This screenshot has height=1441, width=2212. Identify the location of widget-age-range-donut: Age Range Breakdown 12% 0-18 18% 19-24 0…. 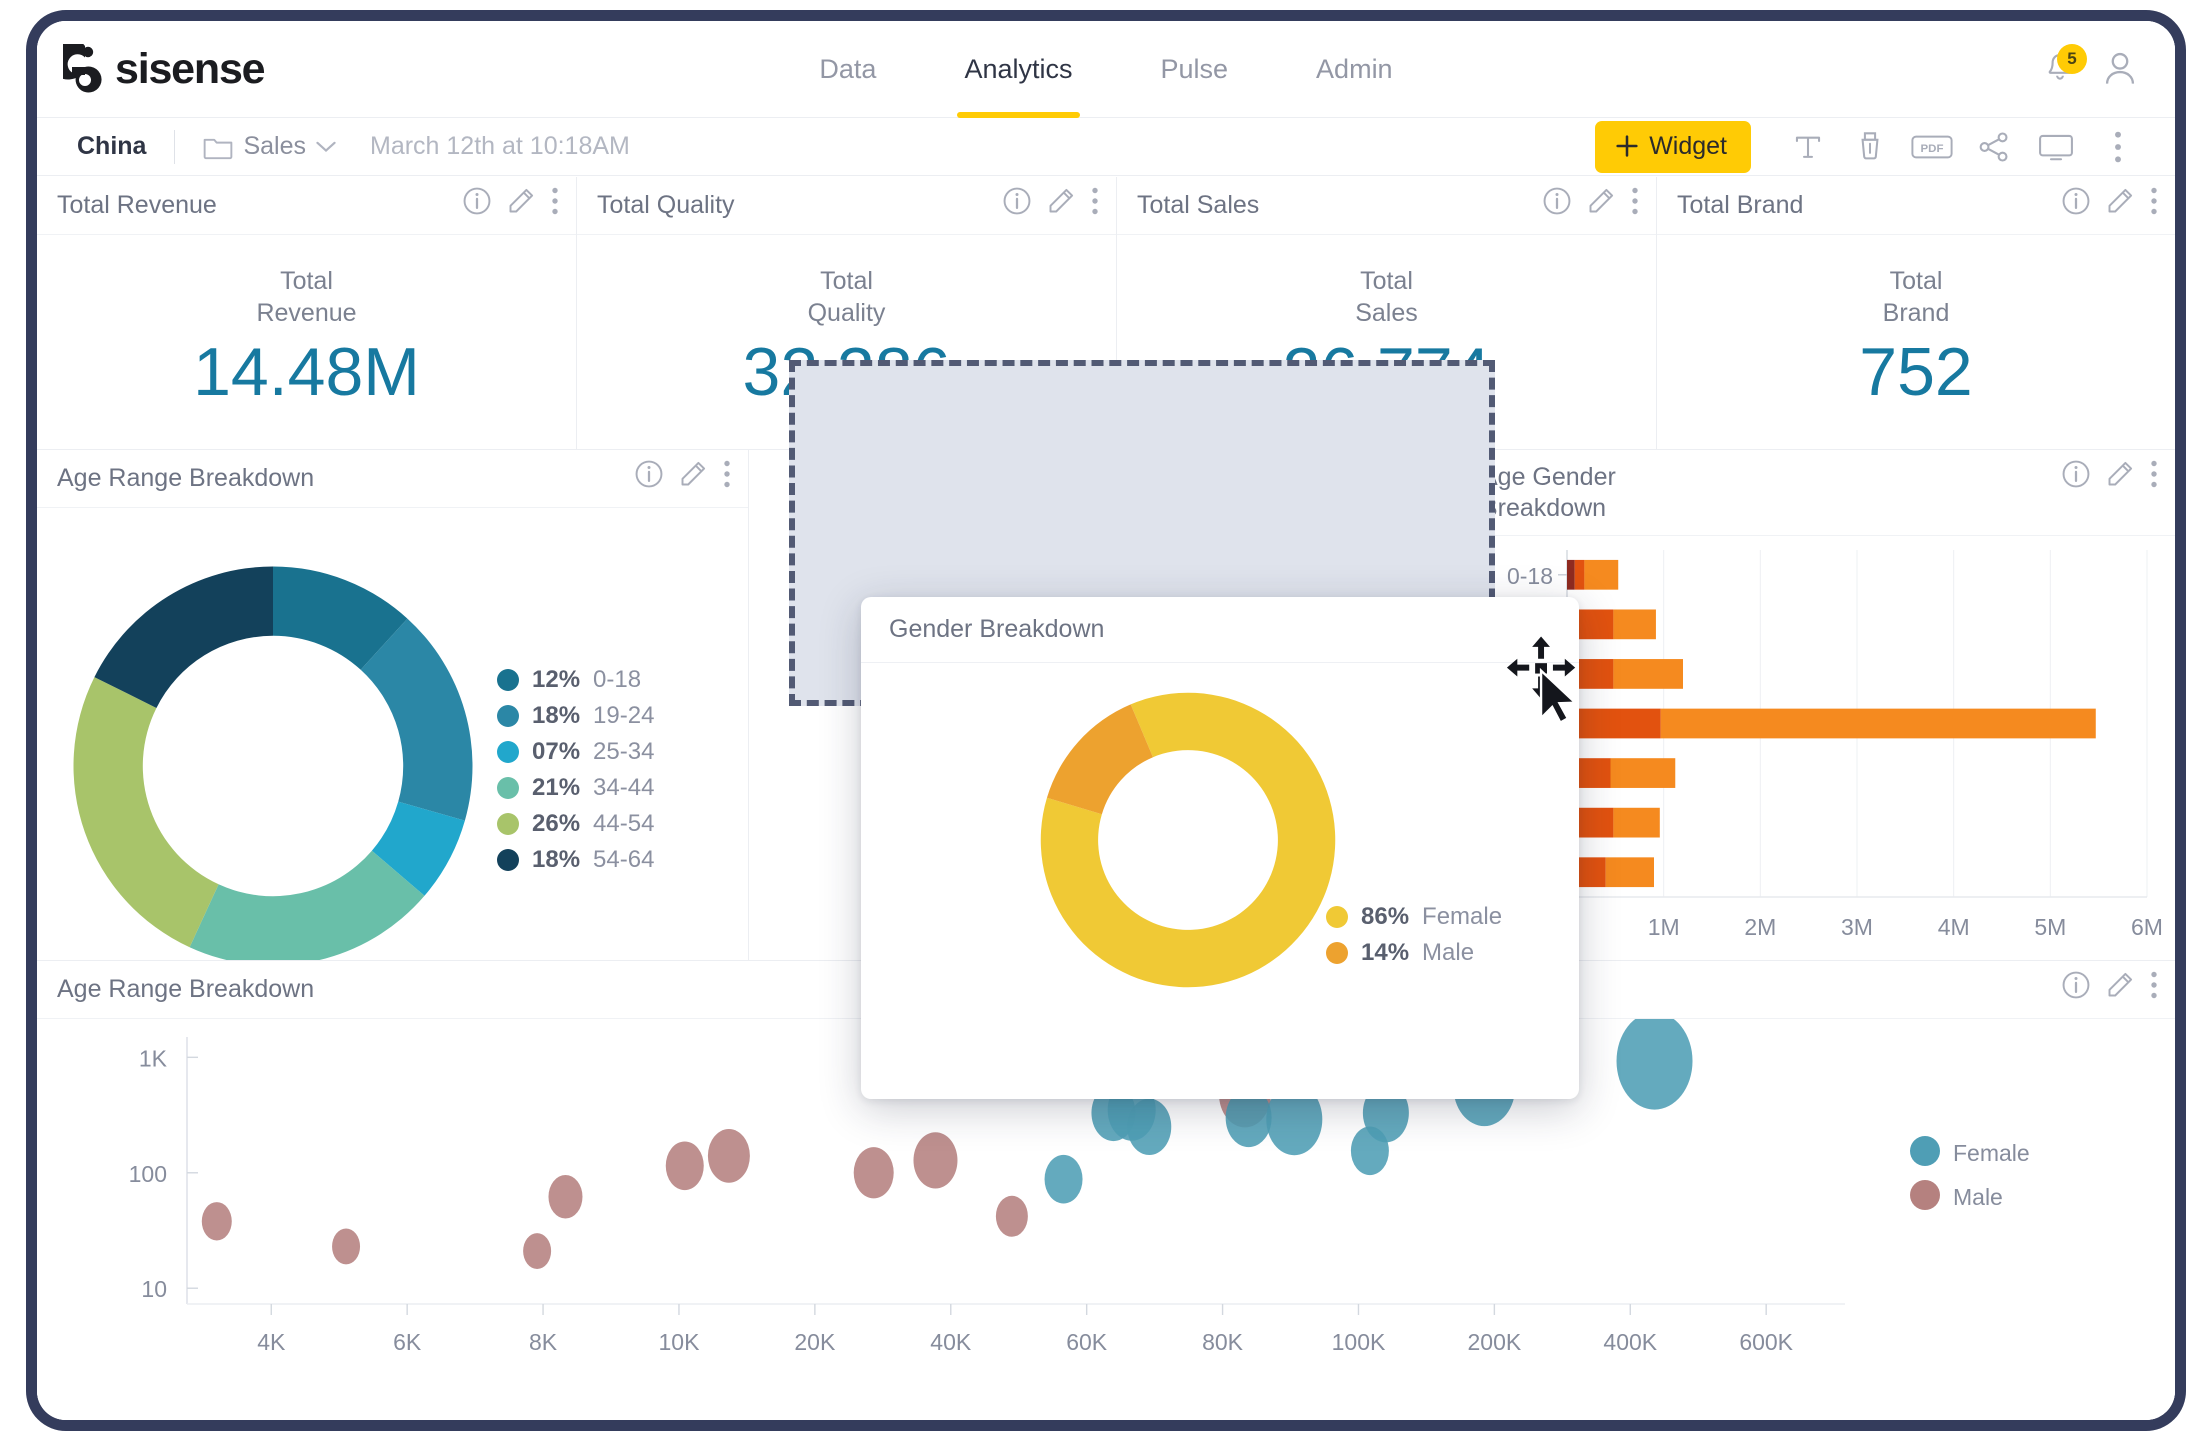
(393, 705).